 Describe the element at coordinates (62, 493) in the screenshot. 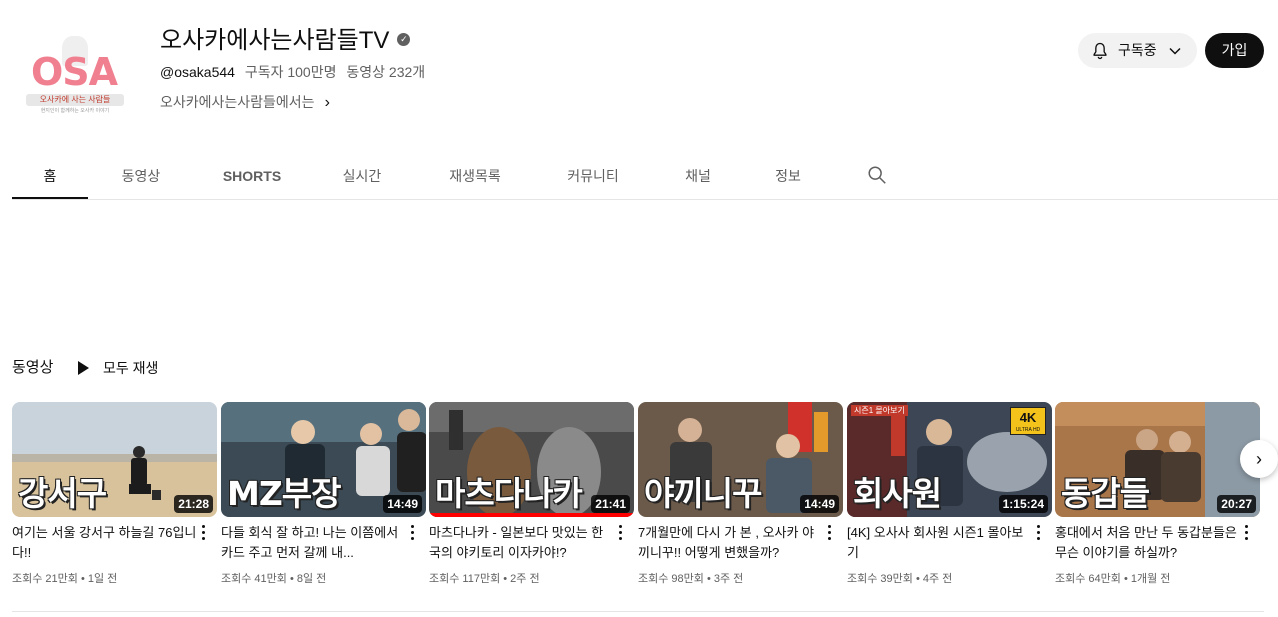

I see `thumbnail-overlay-text: 강서구` at that location.